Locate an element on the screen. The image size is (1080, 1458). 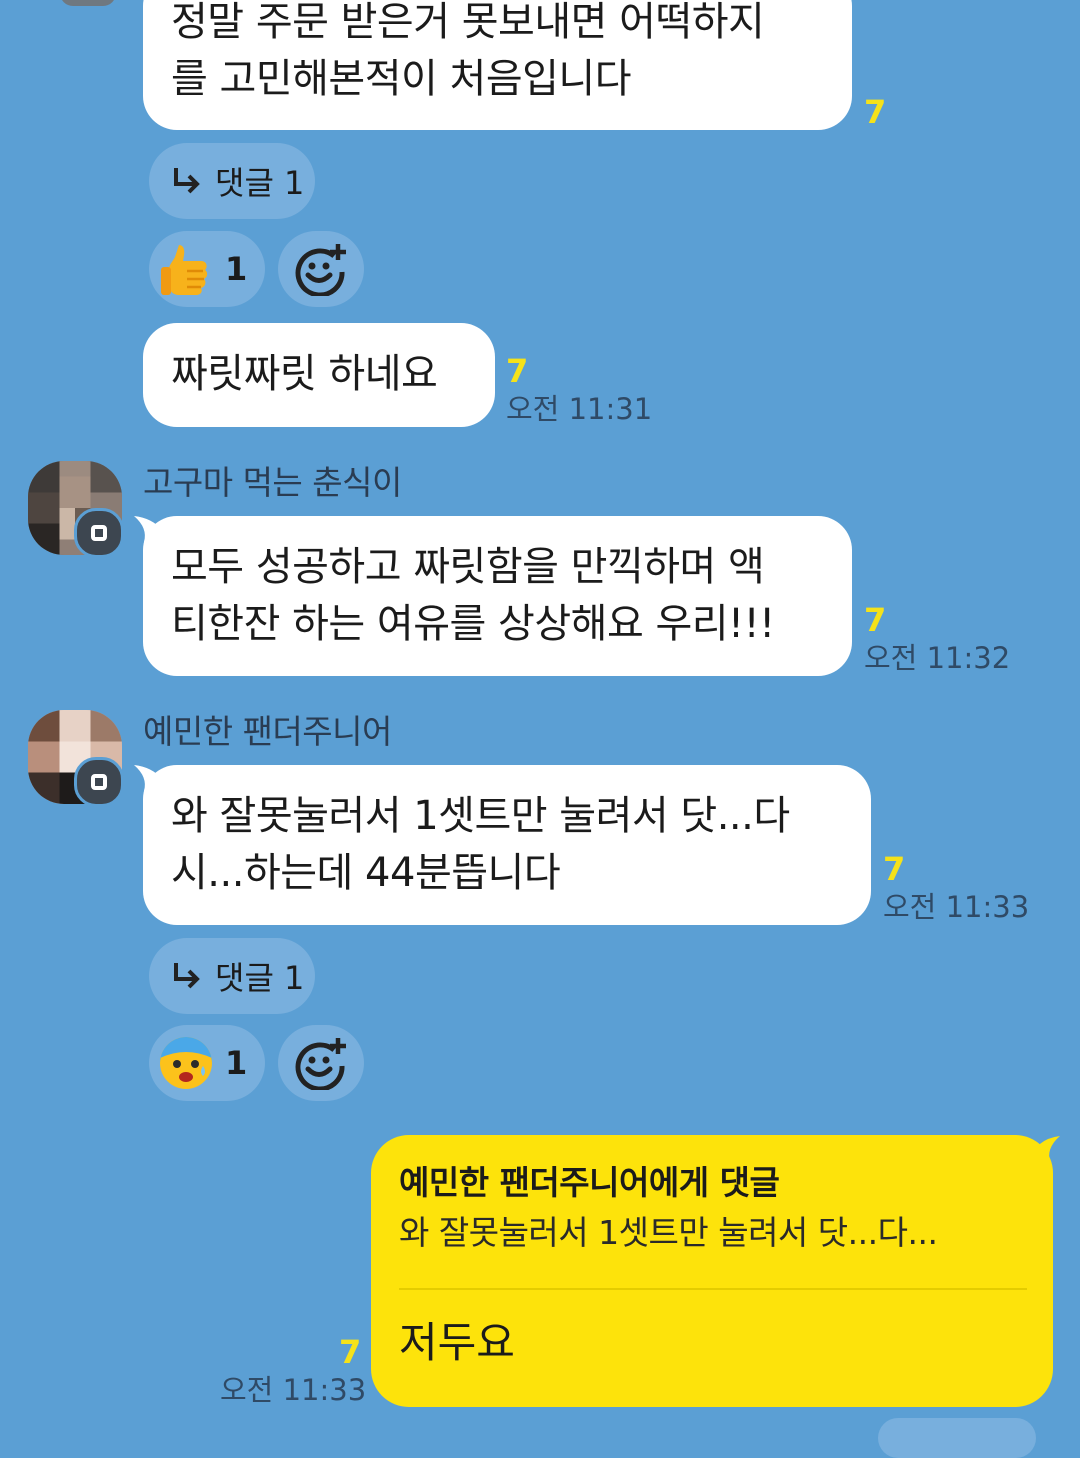
message-text-line: 와 잘못눌러서 1셋트만 눌려서 닷...다 is located at coordinates (480, 816).